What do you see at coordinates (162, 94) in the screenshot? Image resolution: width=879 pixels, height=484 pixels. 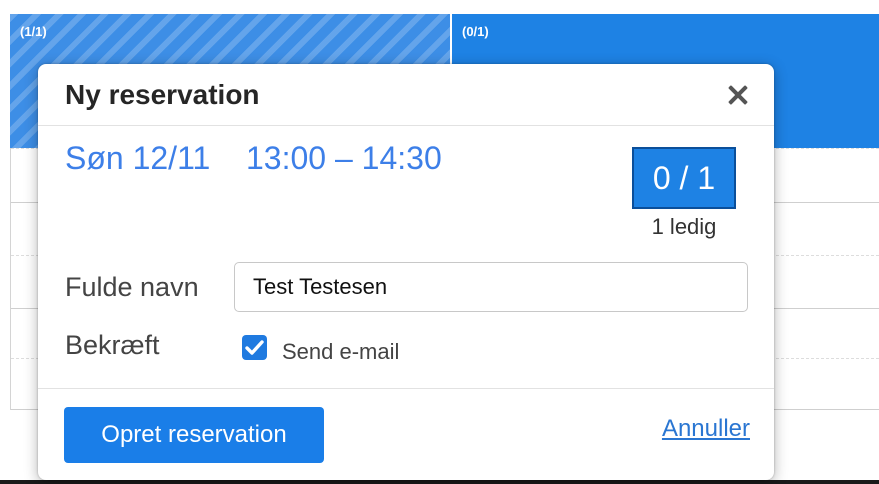 I see `dialog-title: Ny reservation` at bounding box center [162, 94].